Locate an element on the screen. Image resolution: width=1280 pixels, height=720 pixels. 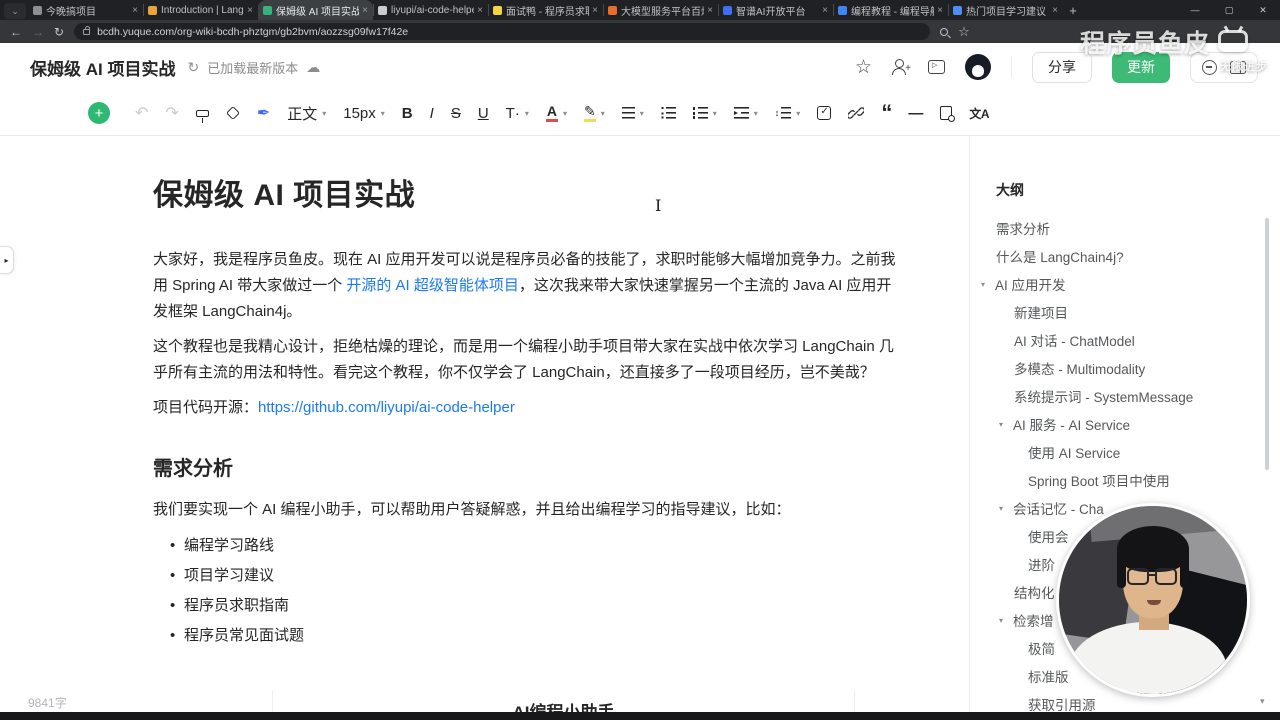
more-text-format-dropdown: T· ▾ is located at coordinates (517, 113).